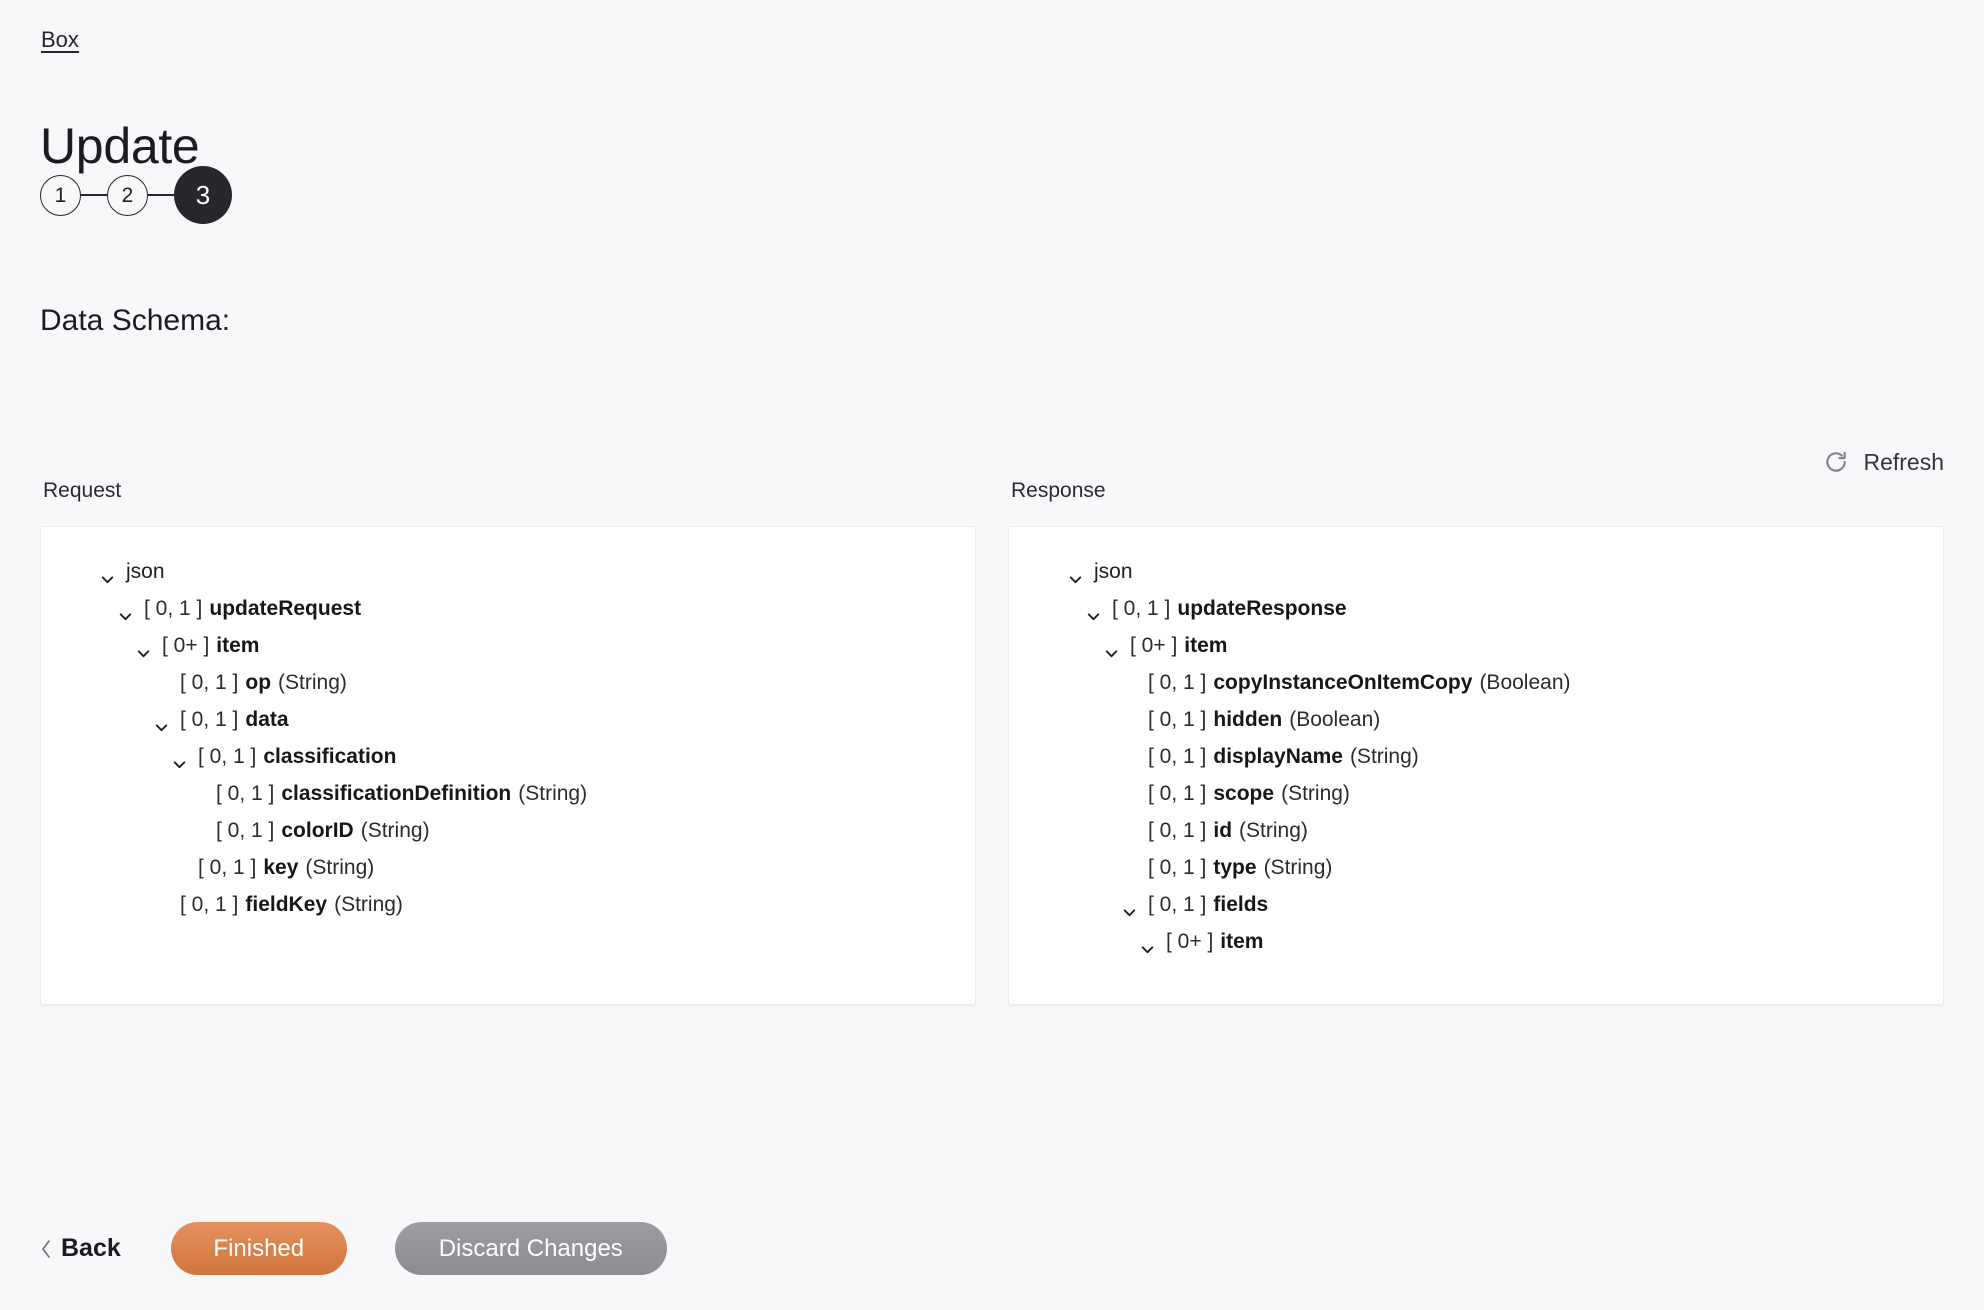 This screenshot has width=1984, height=1310. What do you see at coordinates (1235, 867) in the screenshot?
I see `node-name: type` at bounding box center [1235, 867].